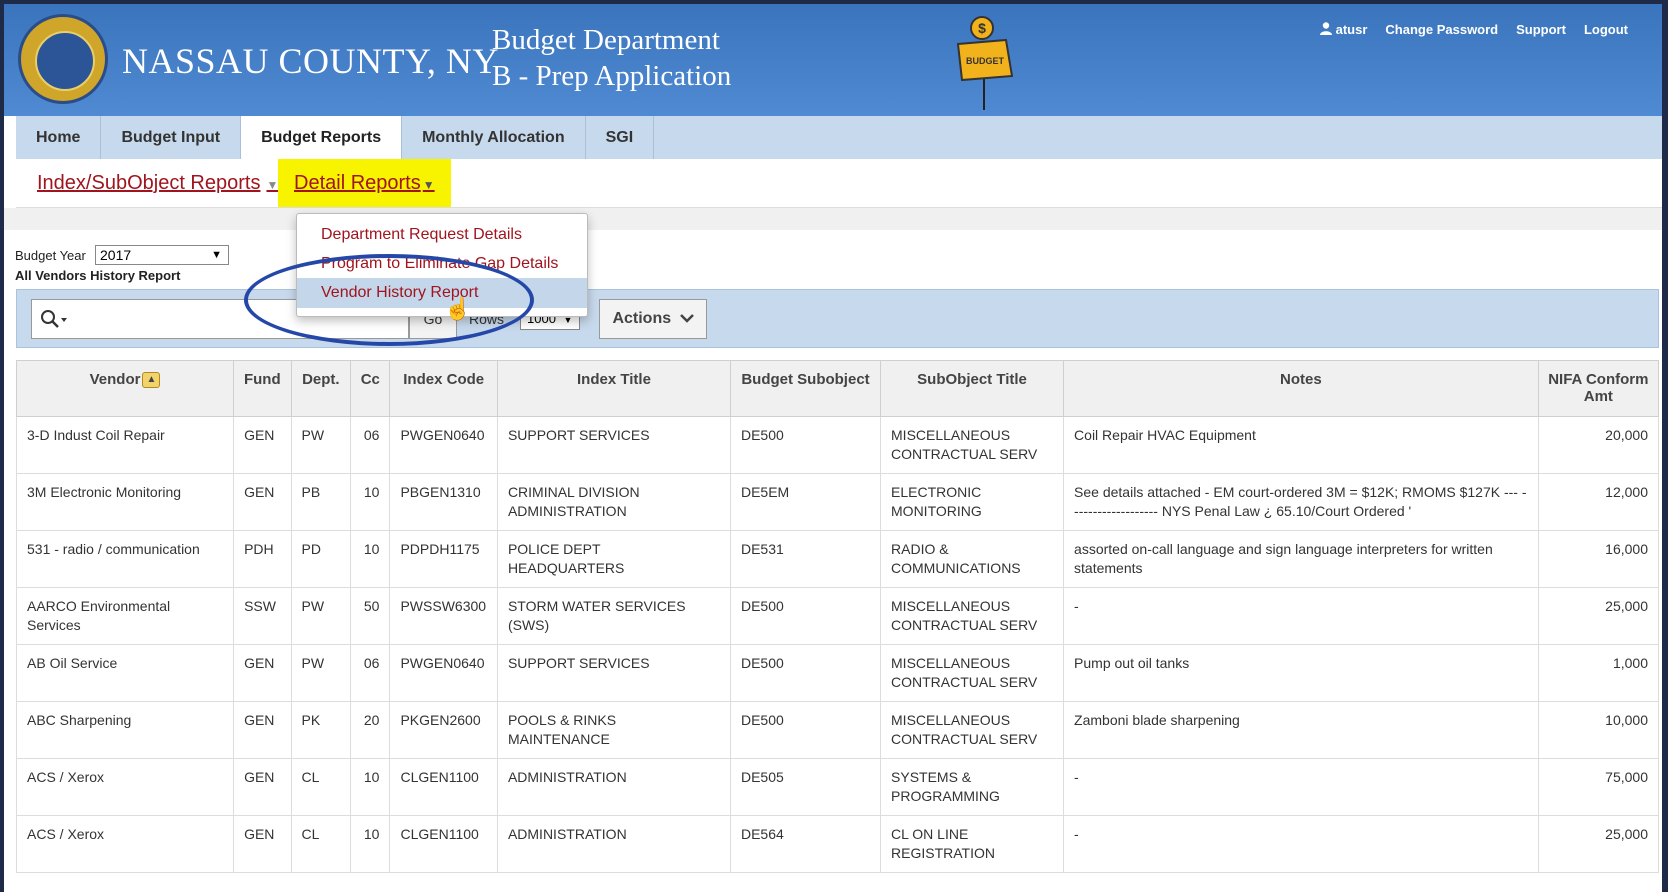  I want to click on actions-button: Actions, so click(653, 319).